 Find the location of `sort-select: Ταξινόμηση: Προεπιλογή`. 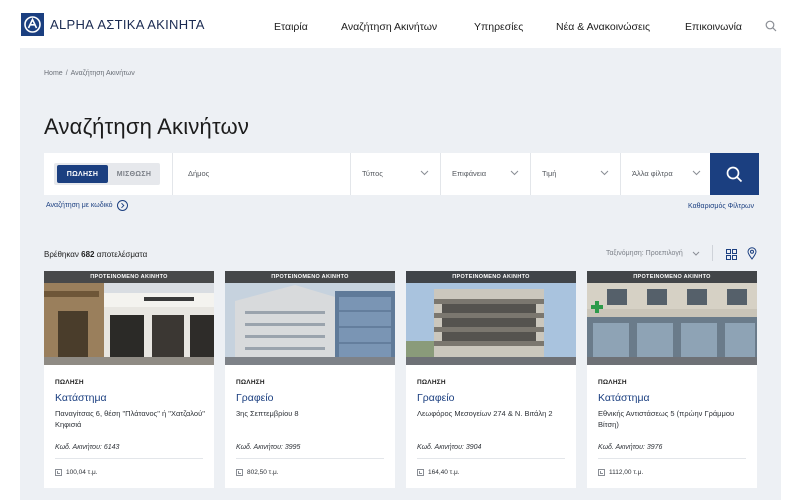

sort-select: Ταξινόμηση: Προεπιλογή is located at coordinates (644, 253).